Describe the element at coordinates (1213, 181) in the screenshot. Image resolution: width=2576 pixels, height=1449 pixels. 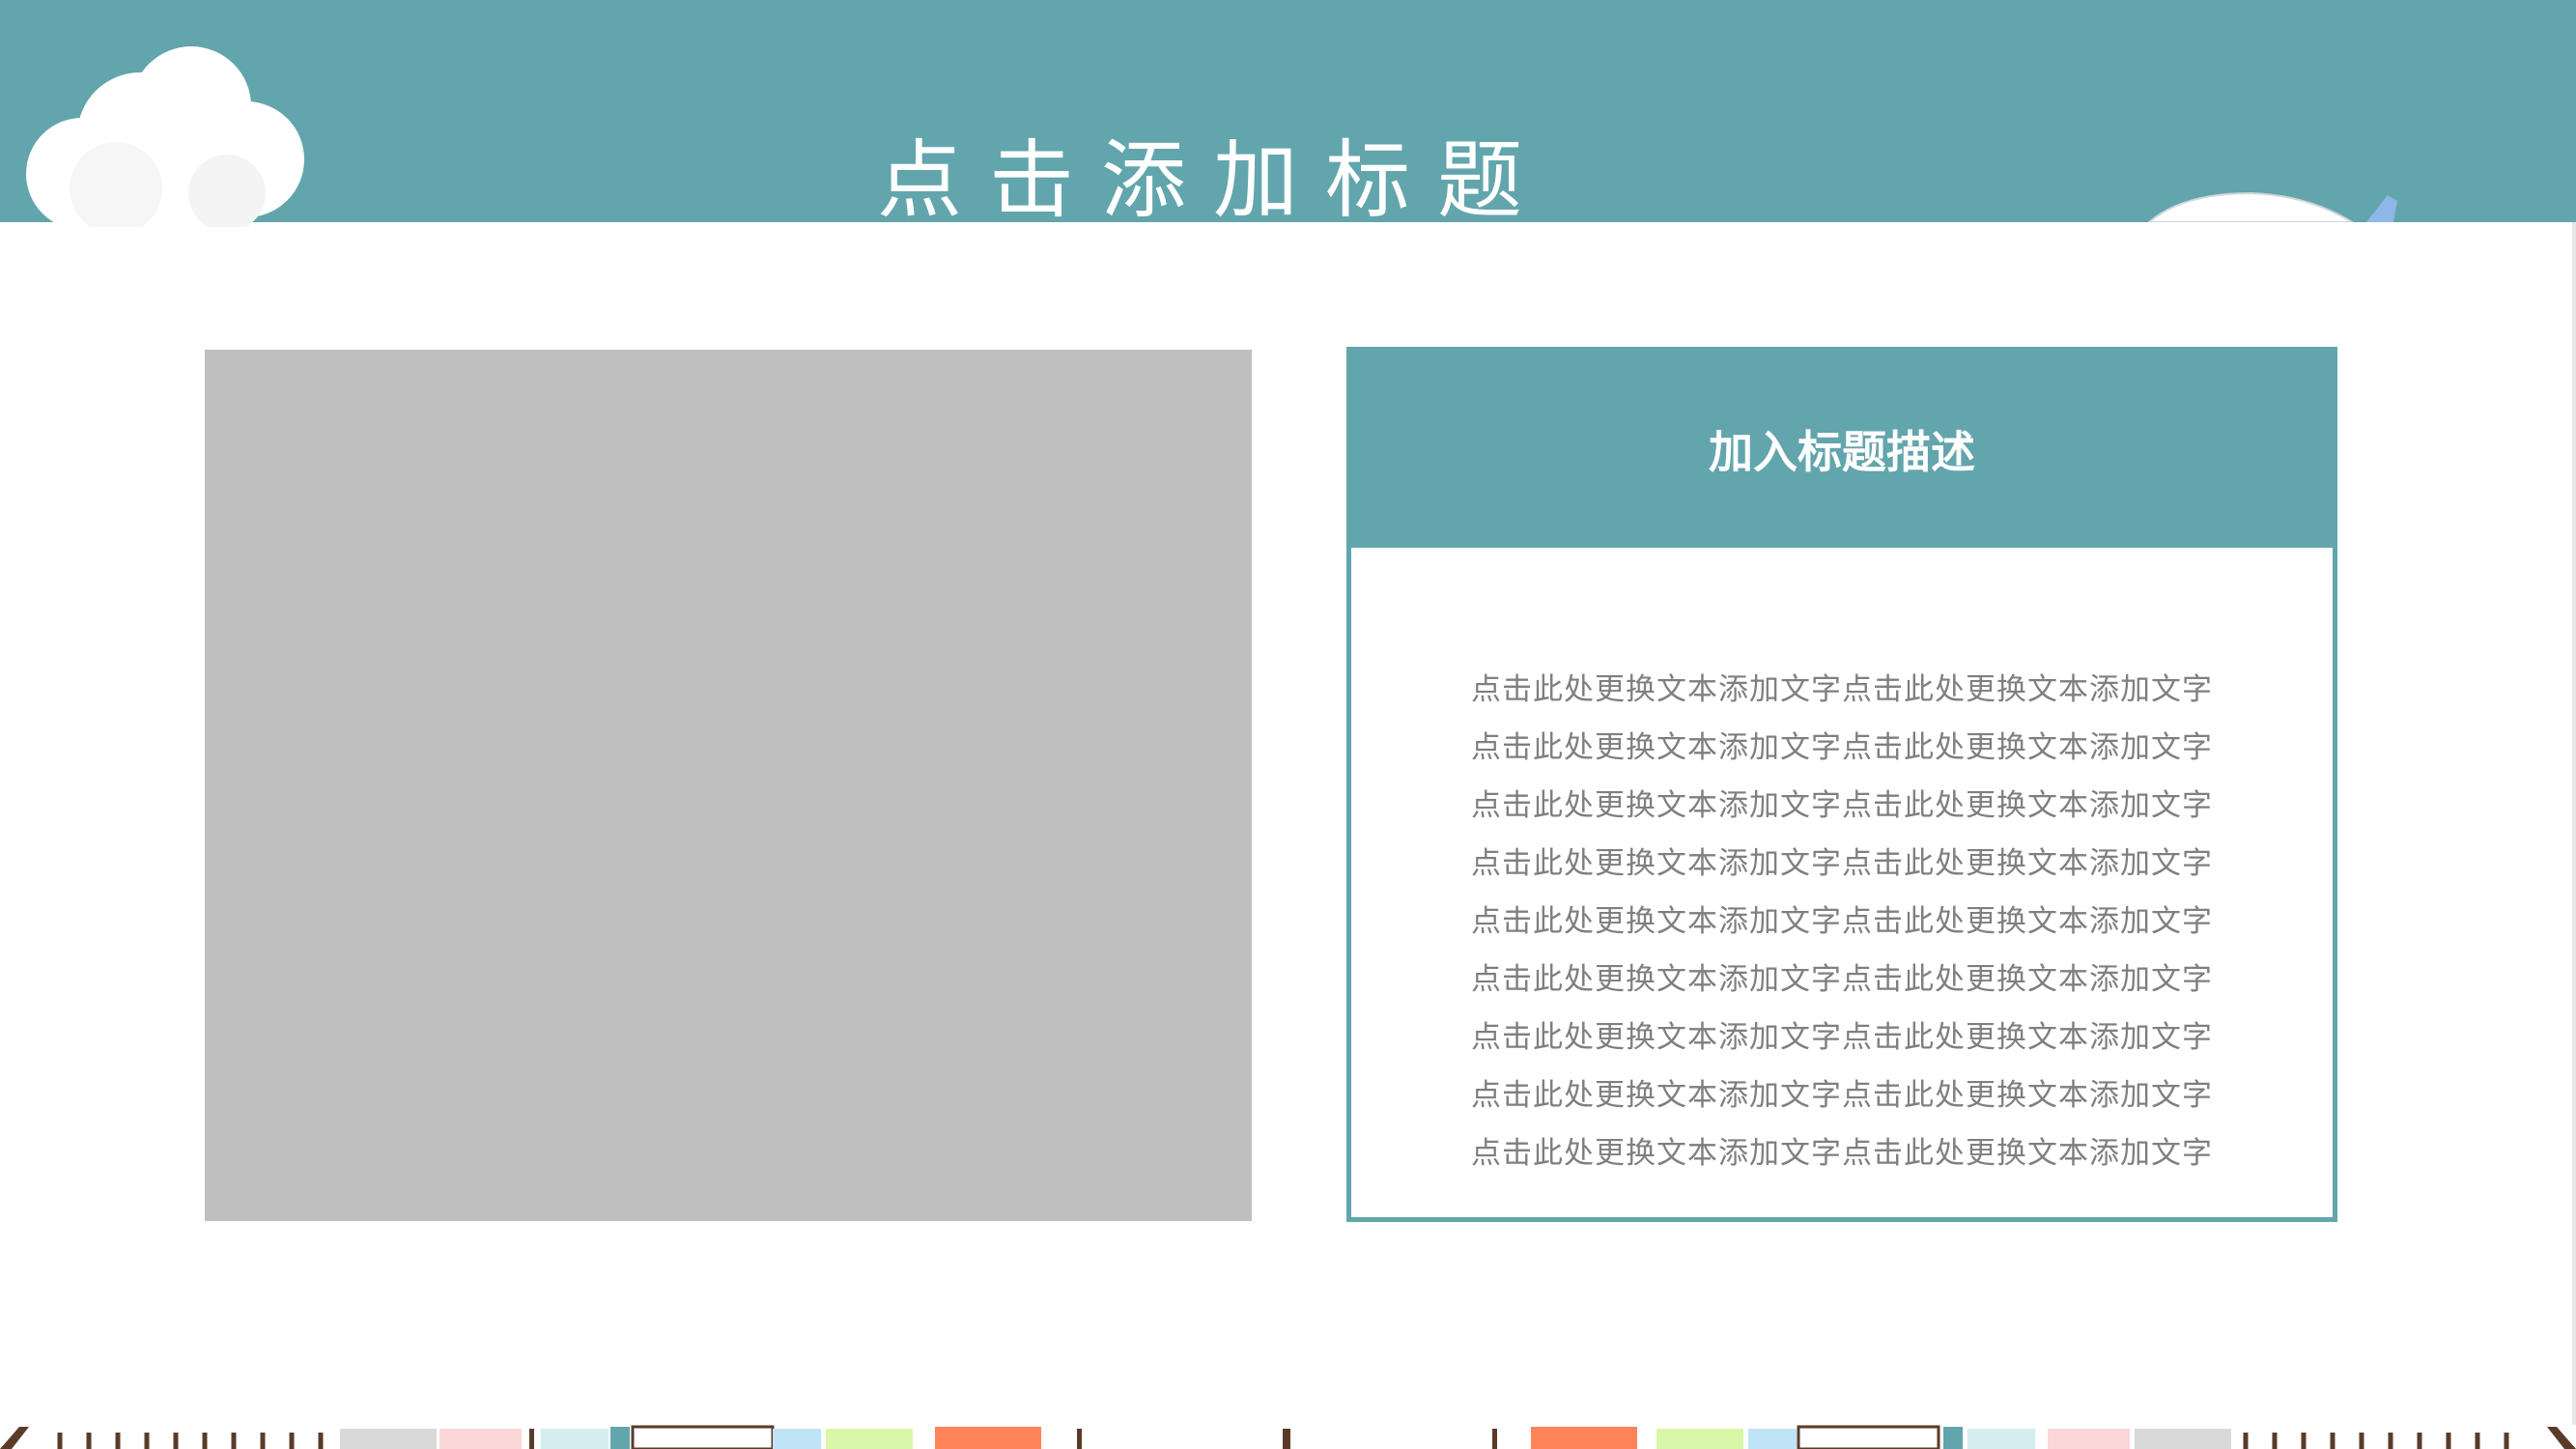
I see `page-title: 点击添加标题` at that location.